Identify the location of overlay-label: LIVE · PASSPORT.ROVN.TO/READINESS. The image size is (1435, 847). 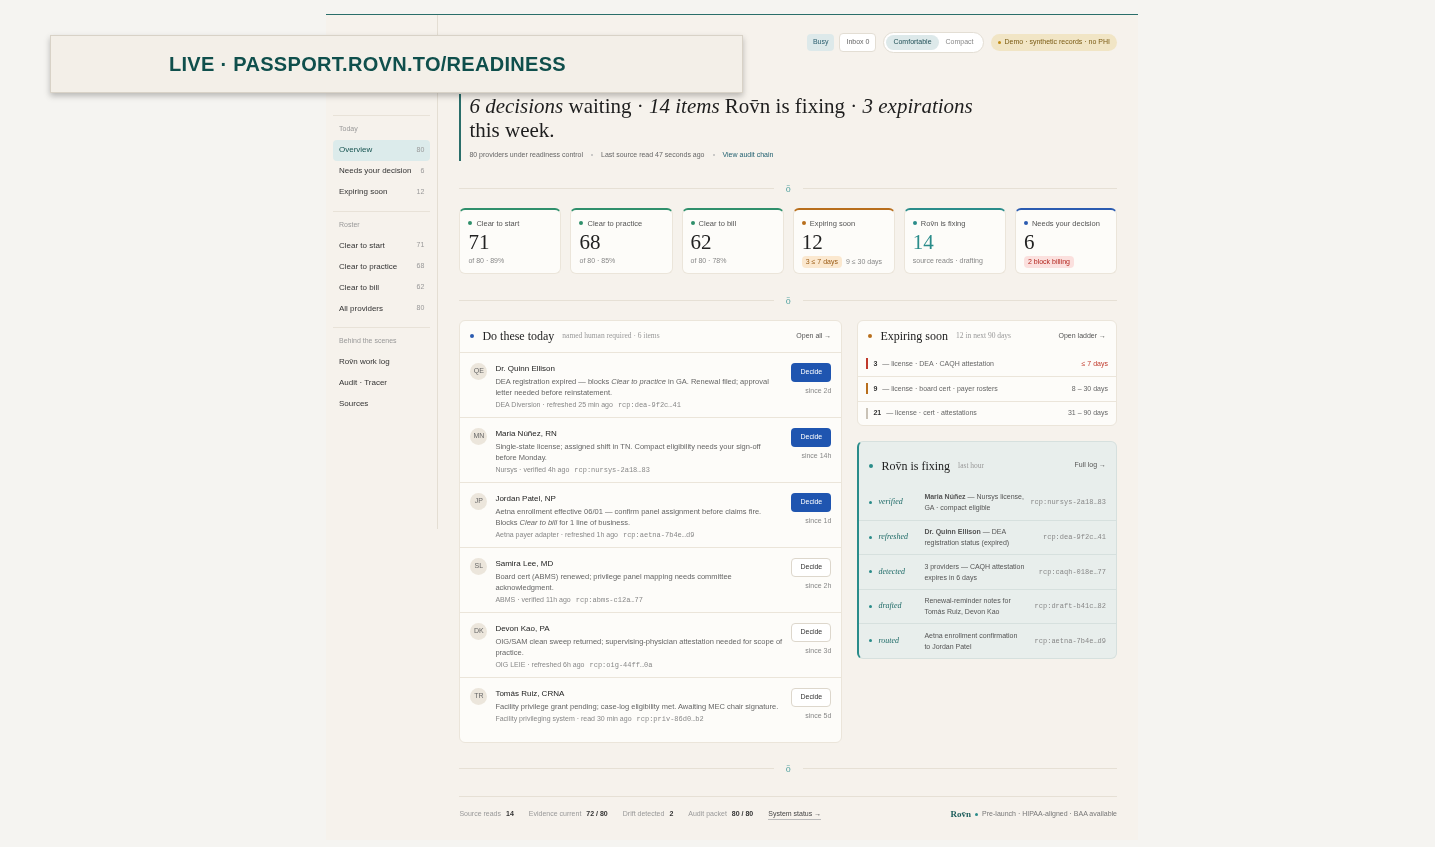
(367, 64).